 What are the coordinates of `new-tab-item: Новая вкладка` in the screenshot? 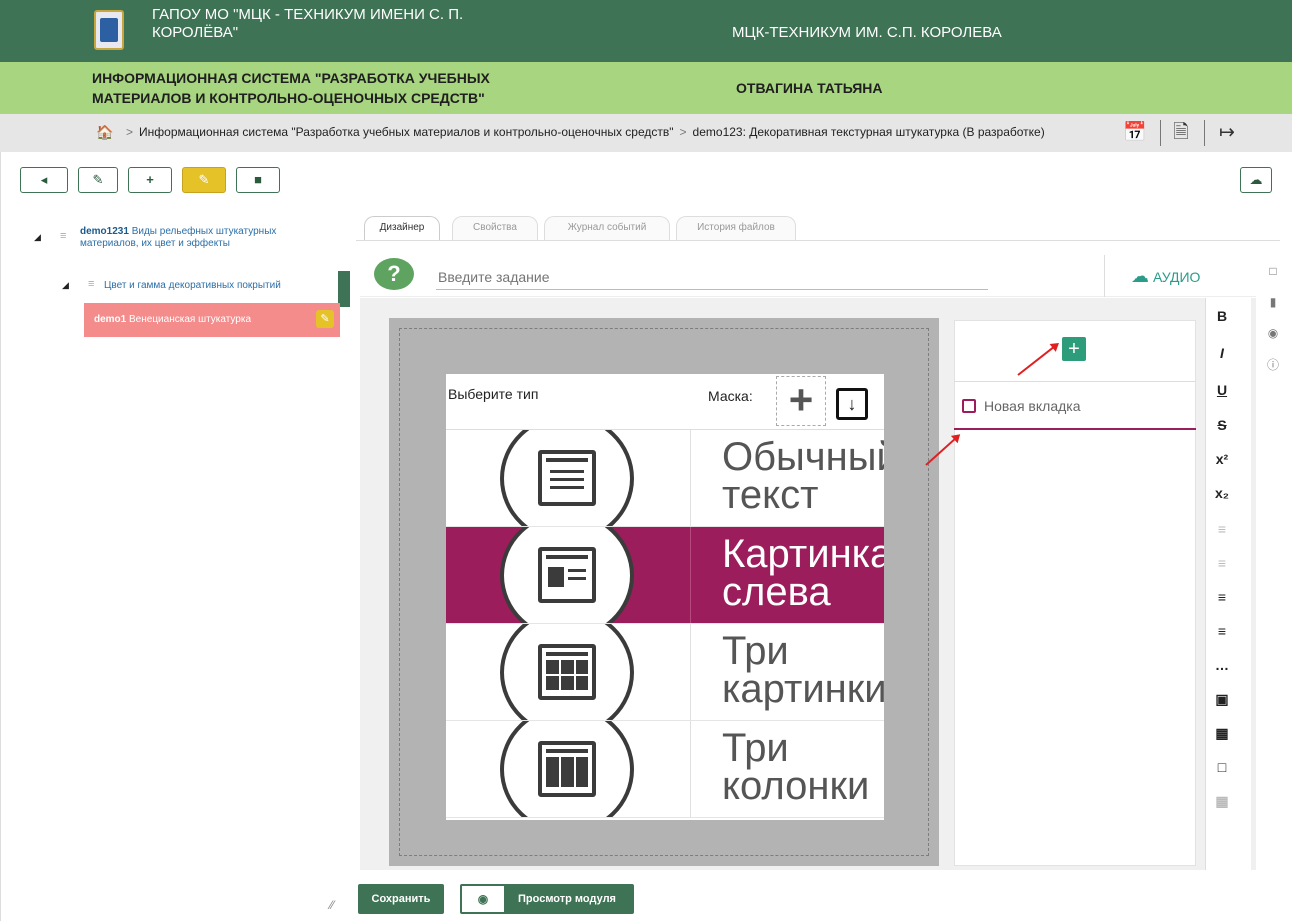 It's located at (1021, 406).